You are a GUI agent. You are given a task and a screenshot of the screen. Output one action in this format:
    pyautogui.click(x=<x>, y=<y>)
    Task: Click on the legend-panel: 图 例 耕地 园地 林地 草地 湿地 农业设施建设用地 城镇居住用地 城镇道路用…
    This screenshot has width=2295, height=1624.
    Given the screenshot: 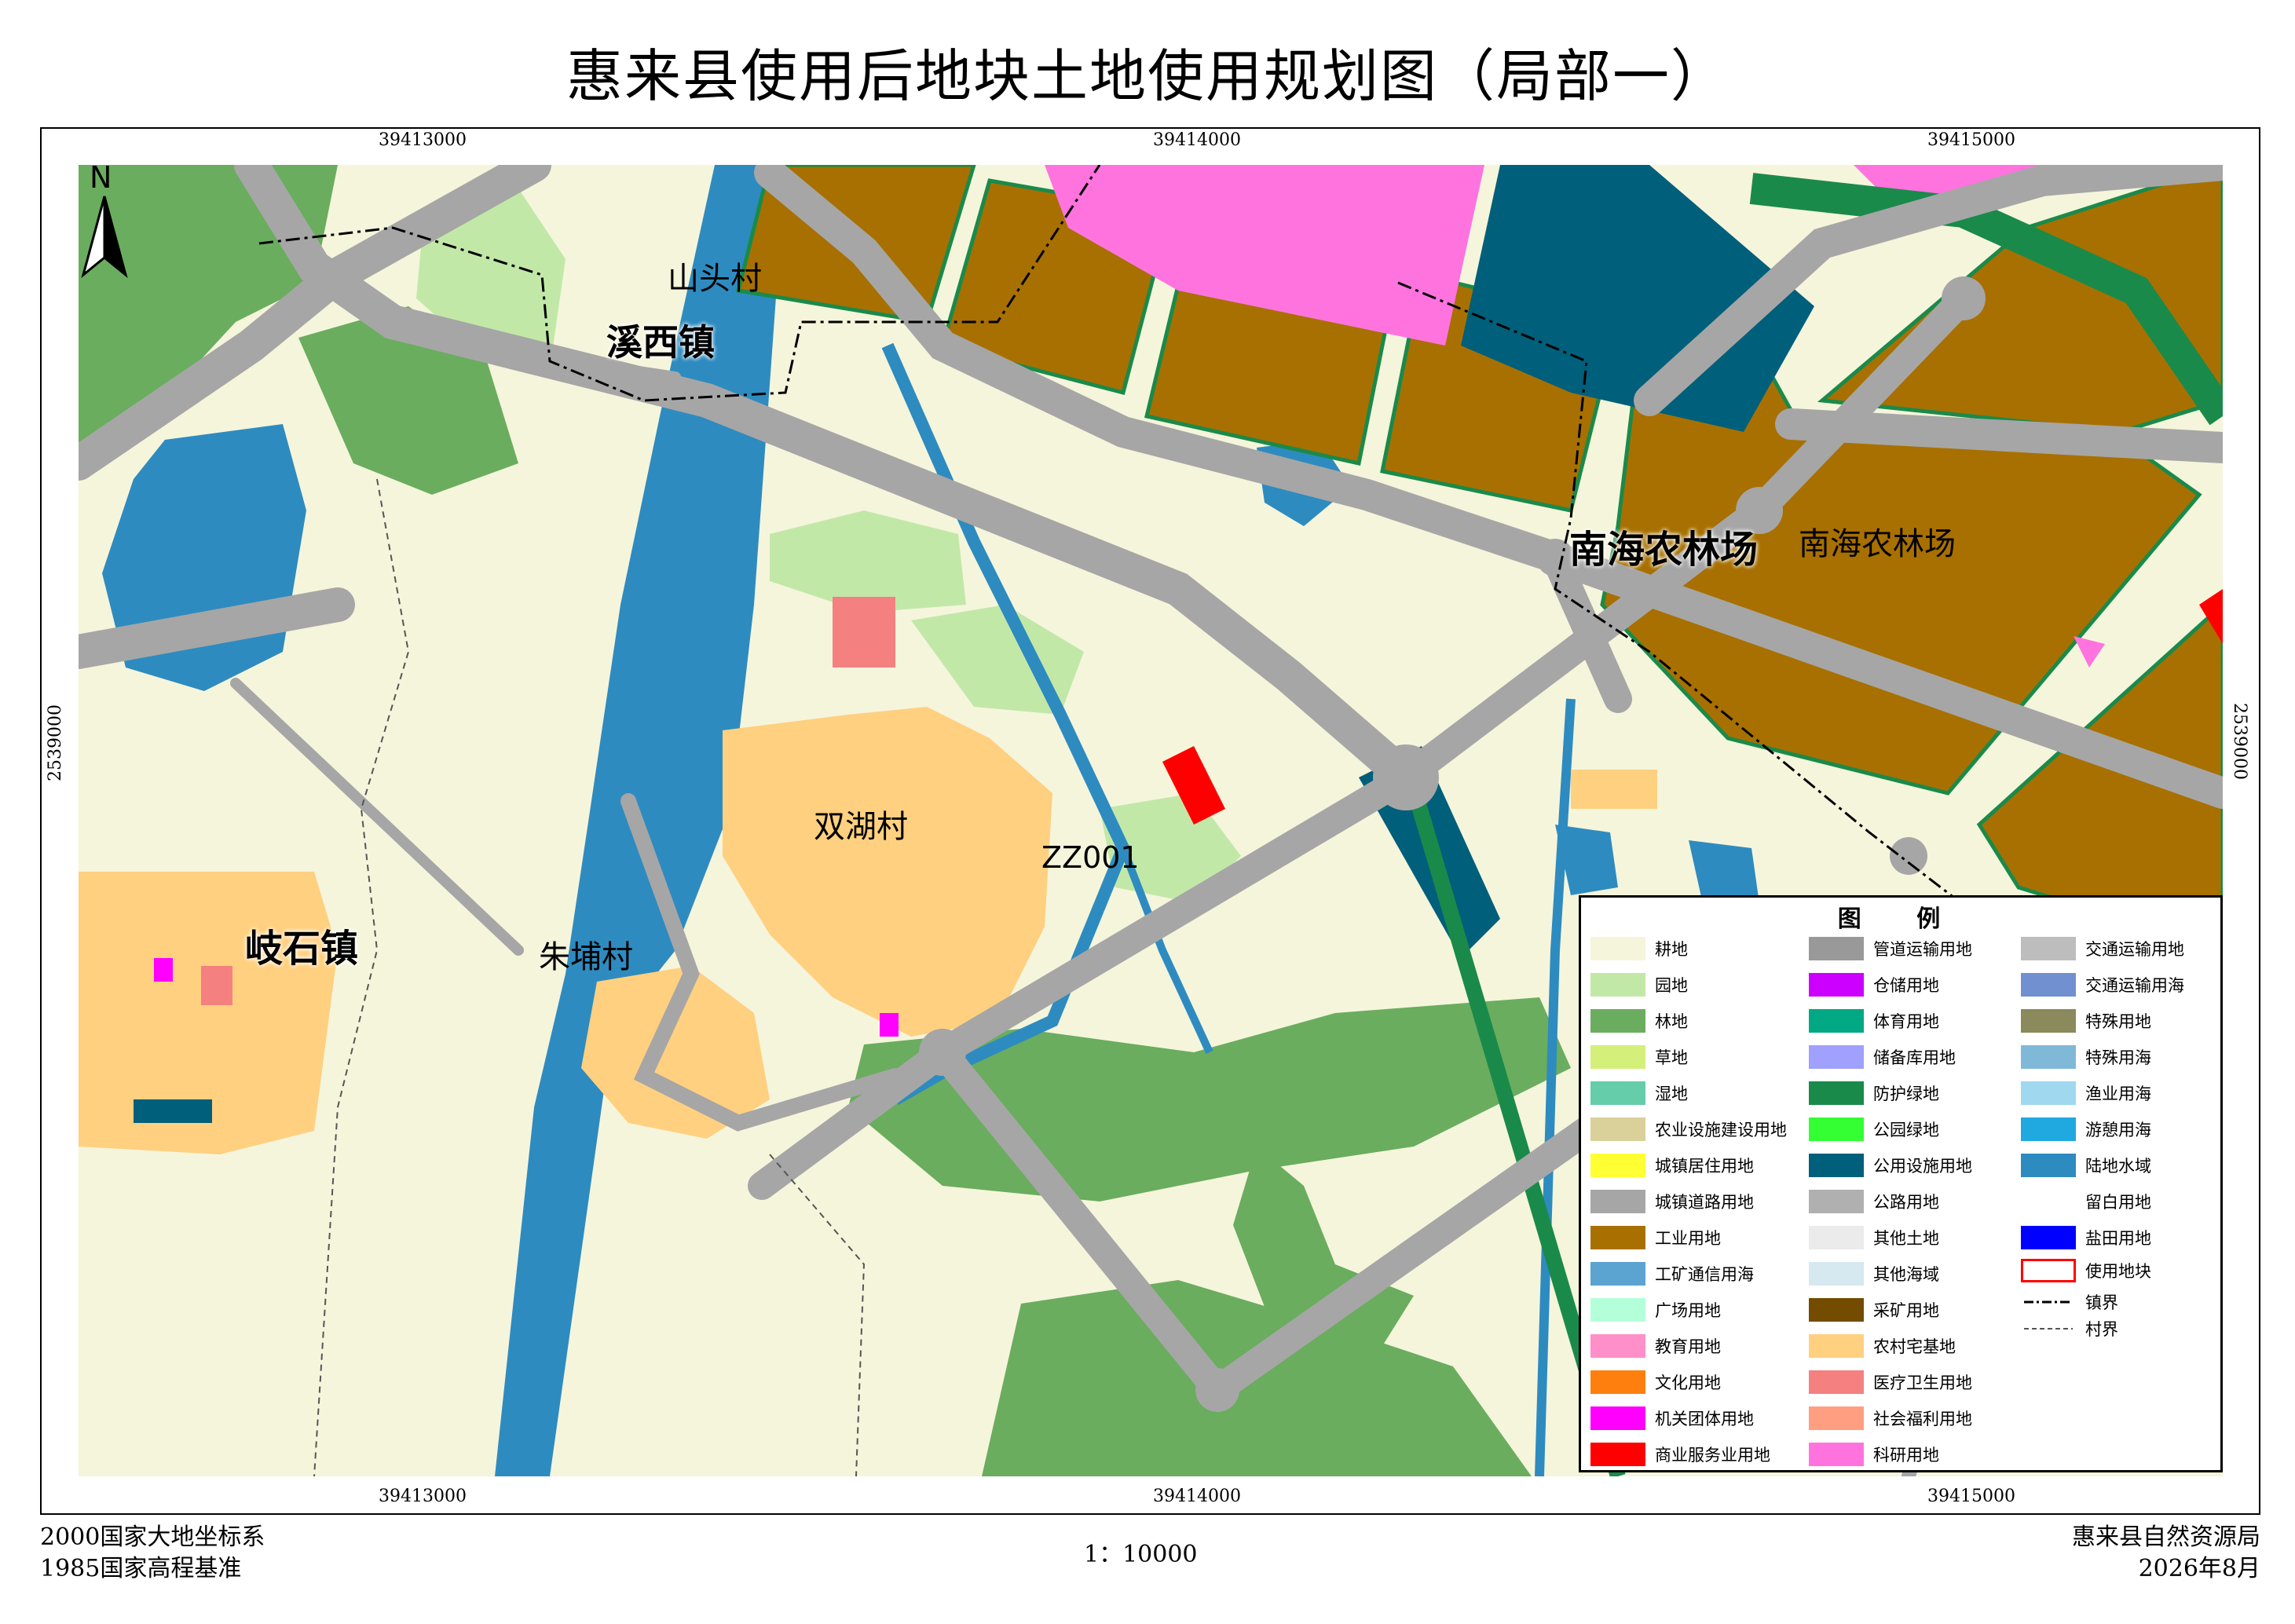 What is the action you would take?
    pyautogui.click(x=1901, y=1183)
    